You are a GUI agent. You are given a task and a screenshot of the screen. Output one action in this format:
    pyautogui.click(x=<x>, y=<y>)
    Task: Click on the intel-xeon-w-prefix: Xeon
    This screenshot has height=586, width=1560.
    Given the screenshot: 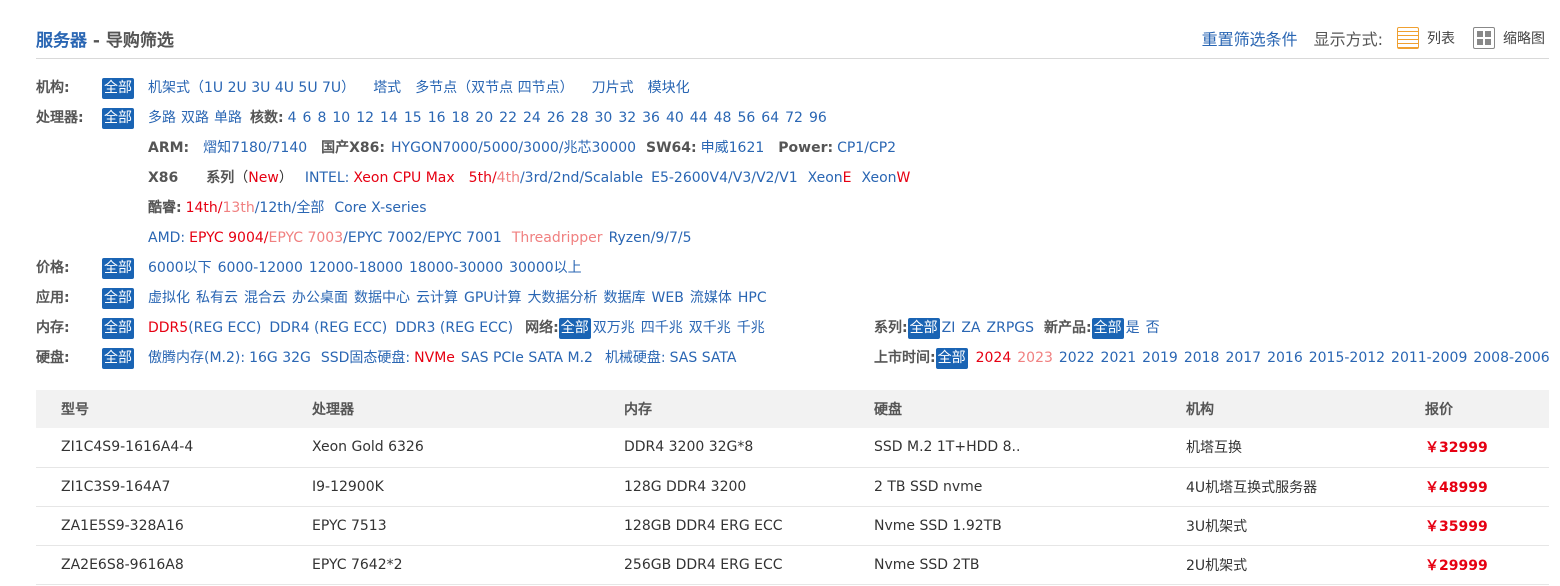 What is the action you would take?
    pyautogui.click(x=879, y=178)
    